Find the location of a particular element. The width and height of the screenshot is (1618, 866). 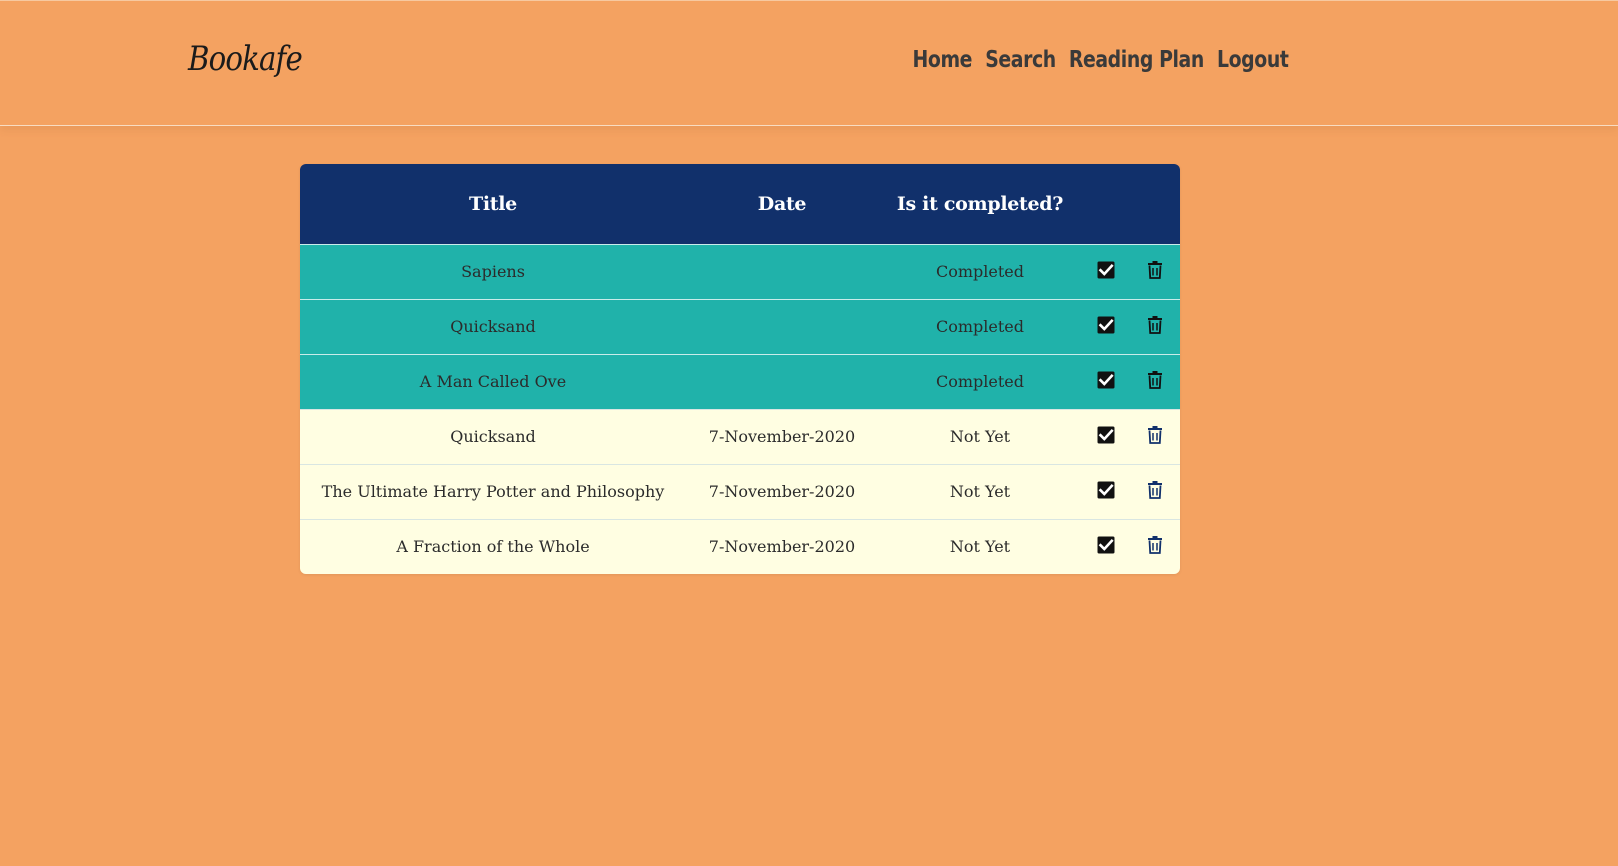

table-header-row: Title Date Is it completed? is located at coordinates (740, 204).